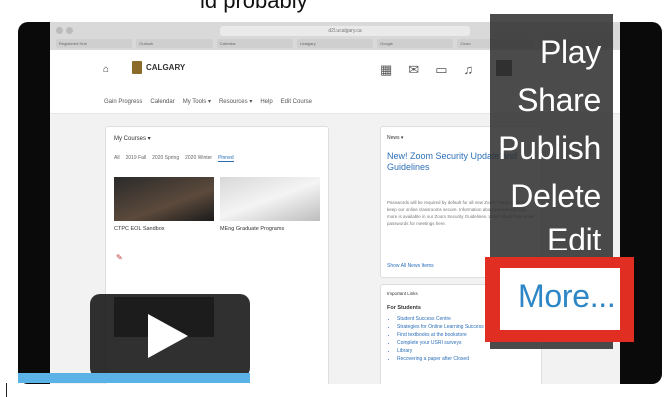 The image size is (670, 397). I want to click on menu-item-play: Play, so click(570, 52).